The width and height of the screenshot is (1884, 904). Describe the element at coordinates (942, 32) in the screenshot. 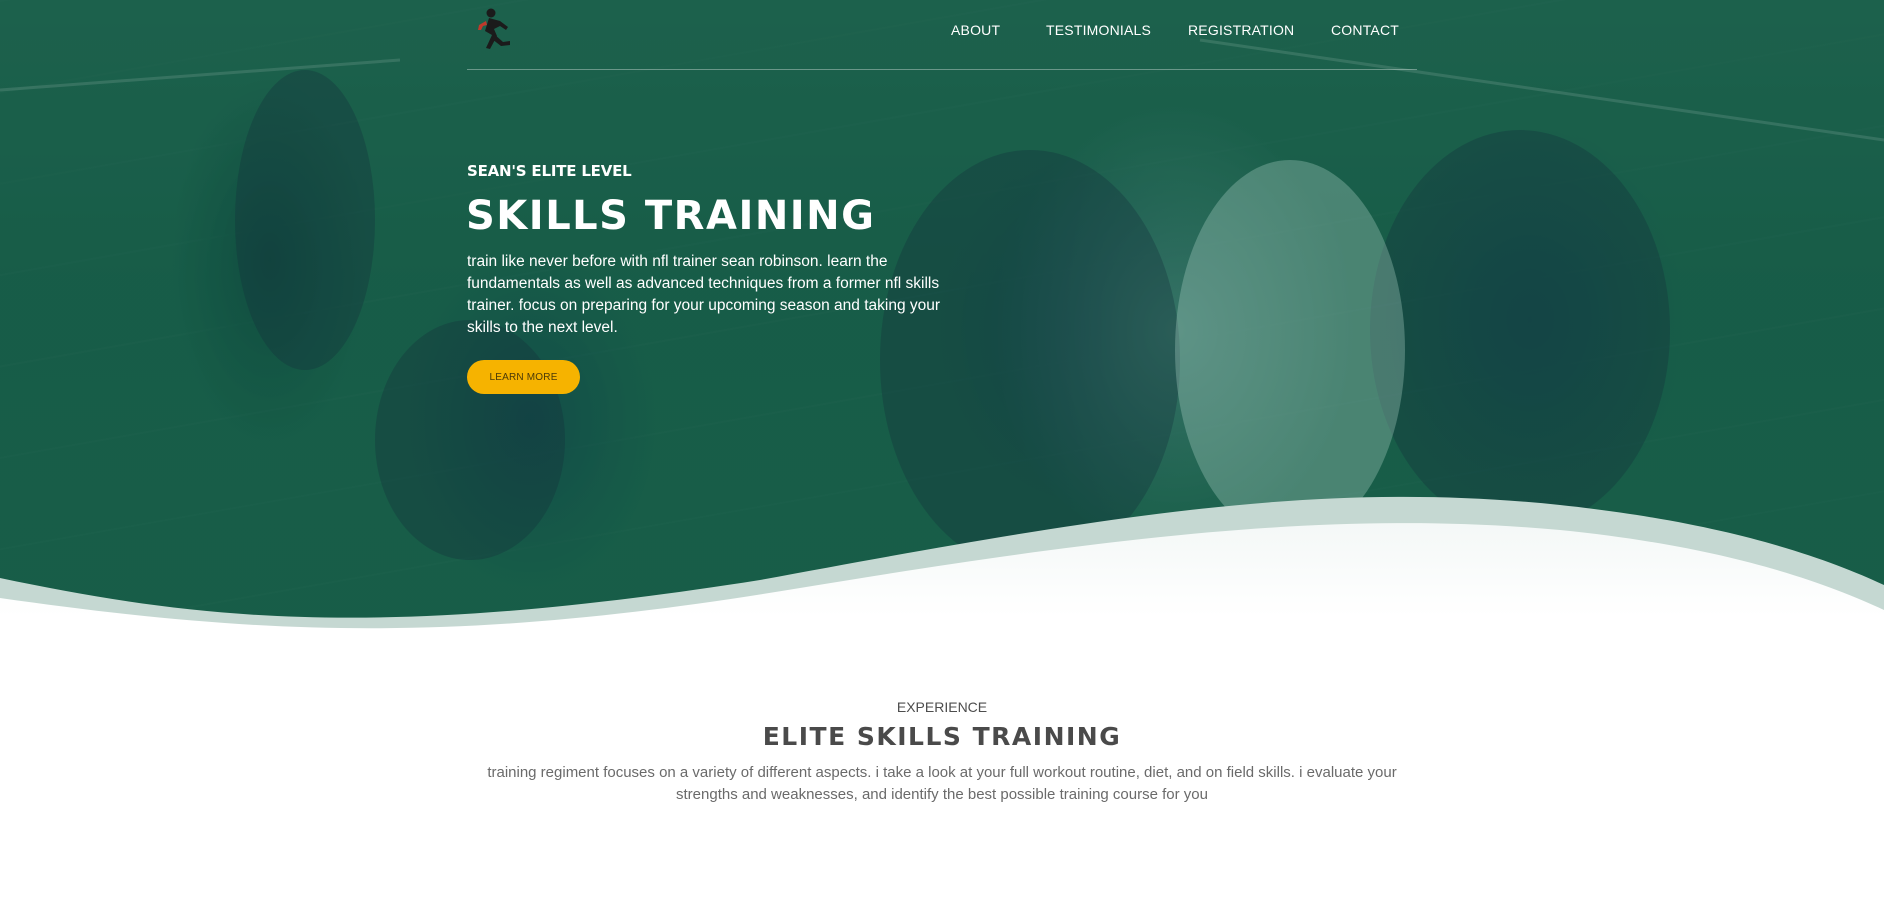

I see `main-nav: ABOUT TESTIMONIALS REGISTRATION CONTACT` at that location.